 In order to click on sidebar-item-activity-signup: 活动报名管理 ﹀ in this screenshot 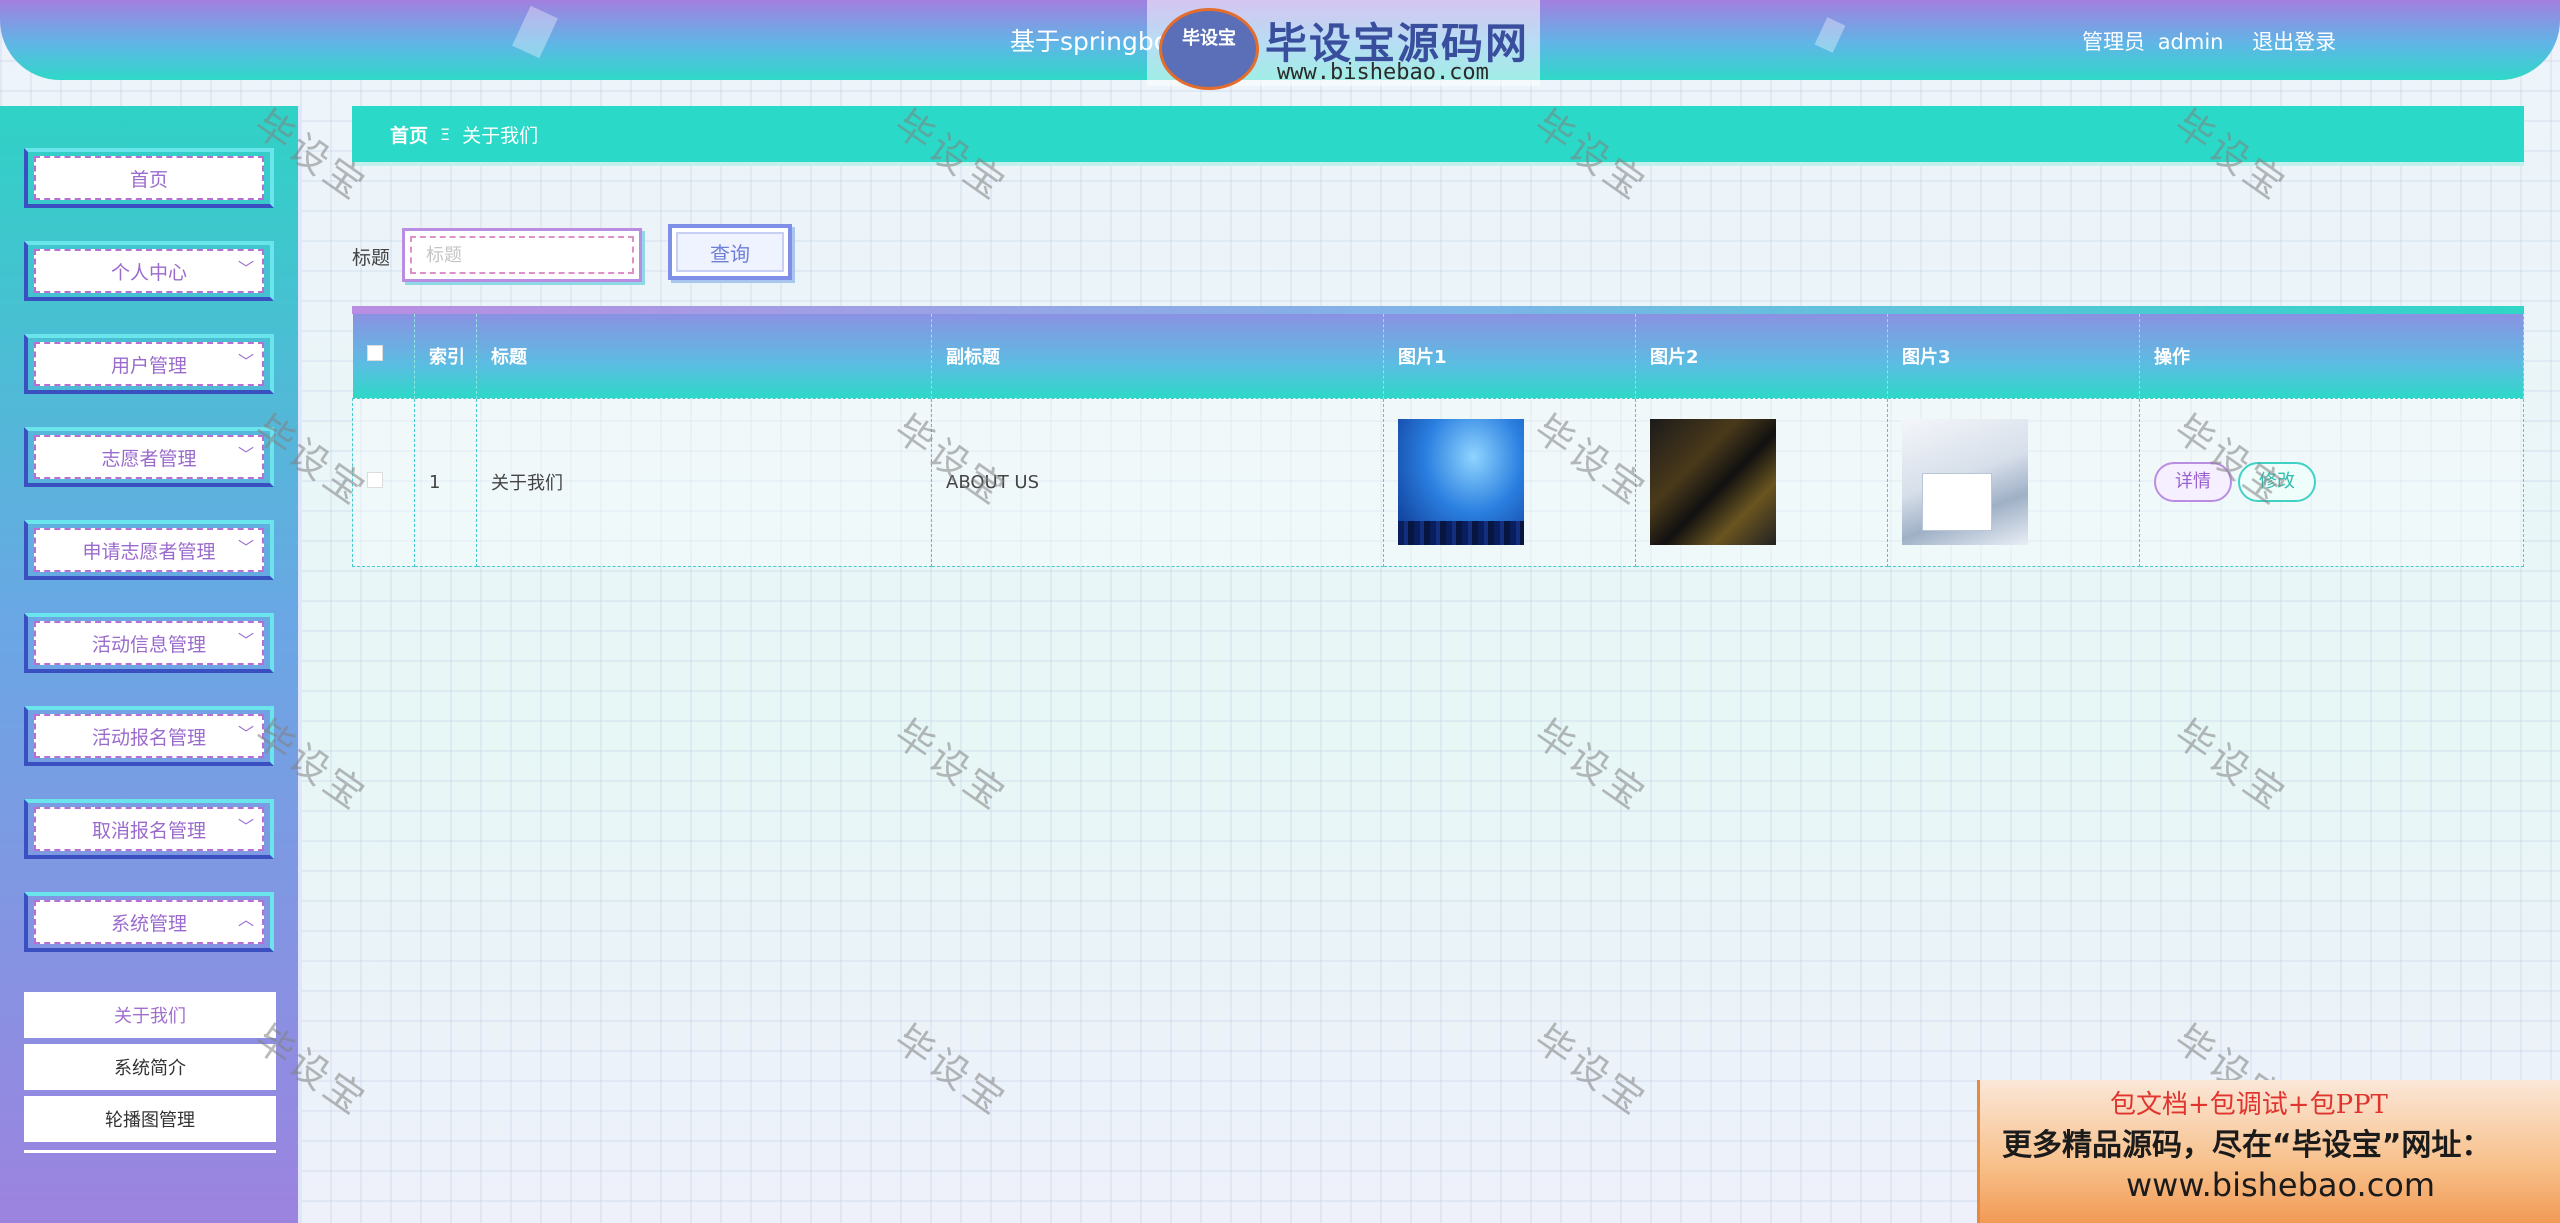, I will do `click(149, 736)`.